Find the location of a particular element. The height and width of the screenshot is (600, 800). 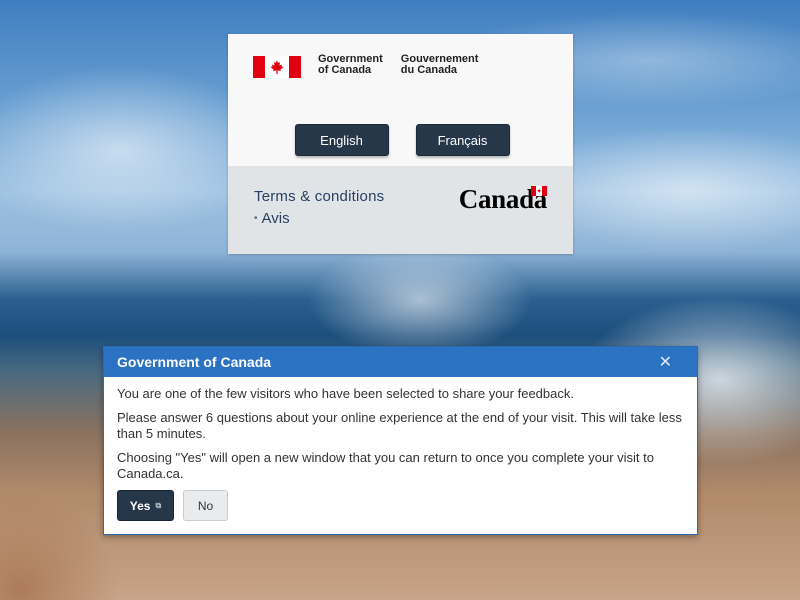

signature-english: Government of Canada is located at coordinates (350, 65).